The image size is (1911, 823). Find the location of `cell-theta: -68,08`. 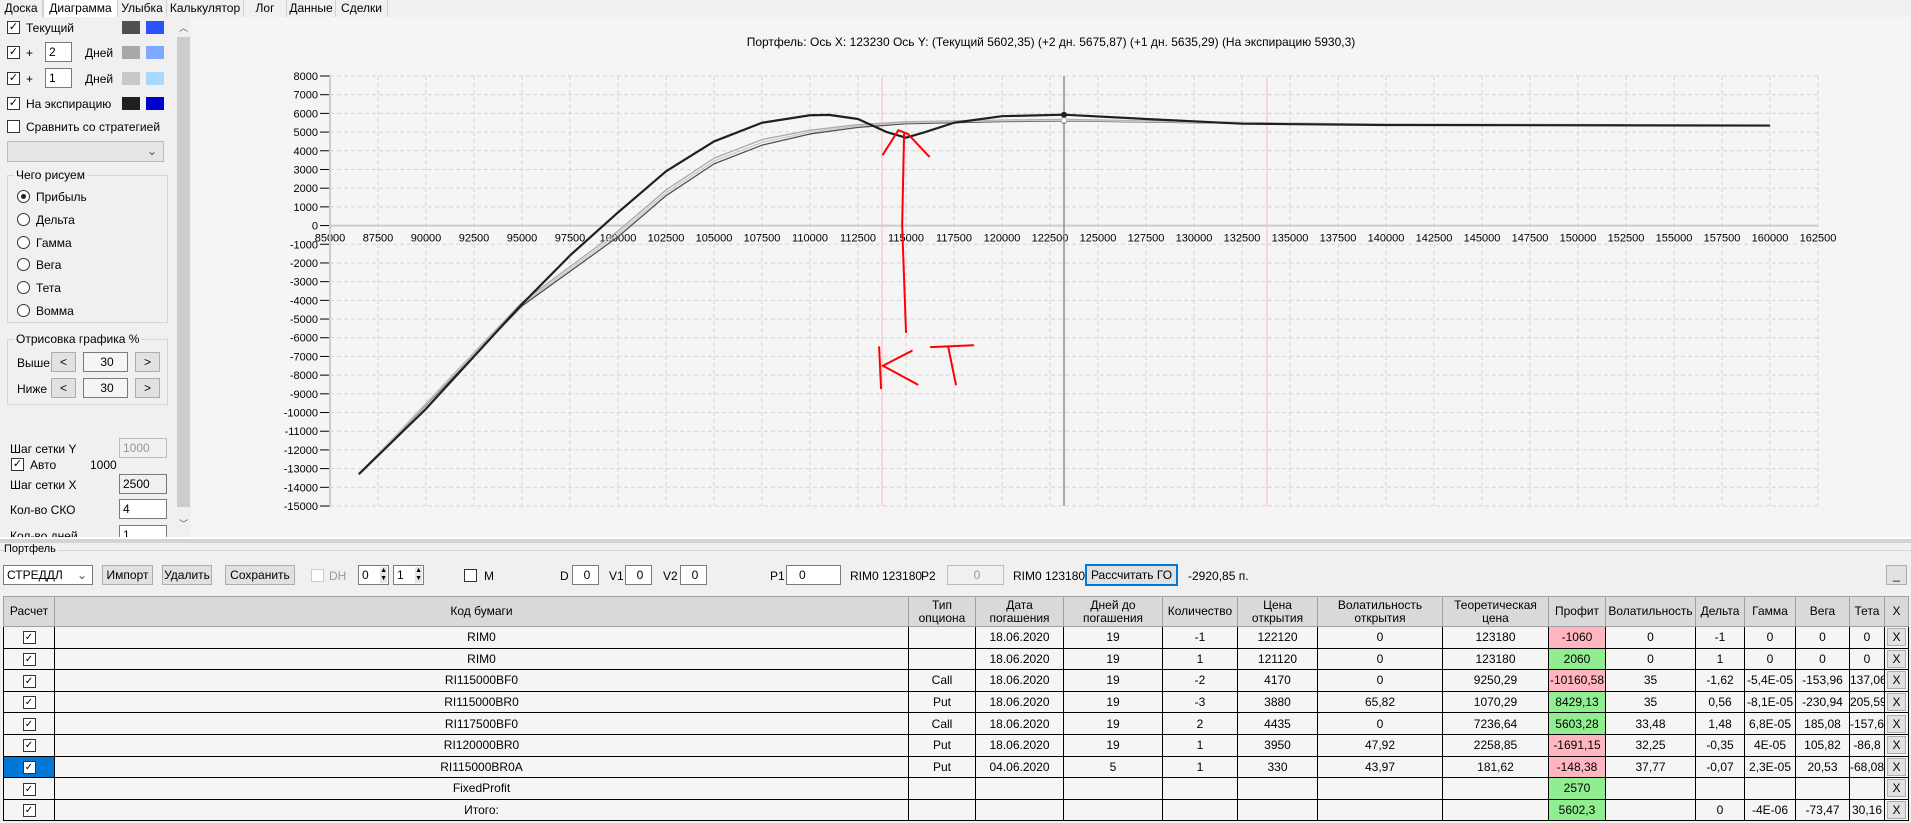

cell-theta: -68,08 is located at coordinates (1867, 767).